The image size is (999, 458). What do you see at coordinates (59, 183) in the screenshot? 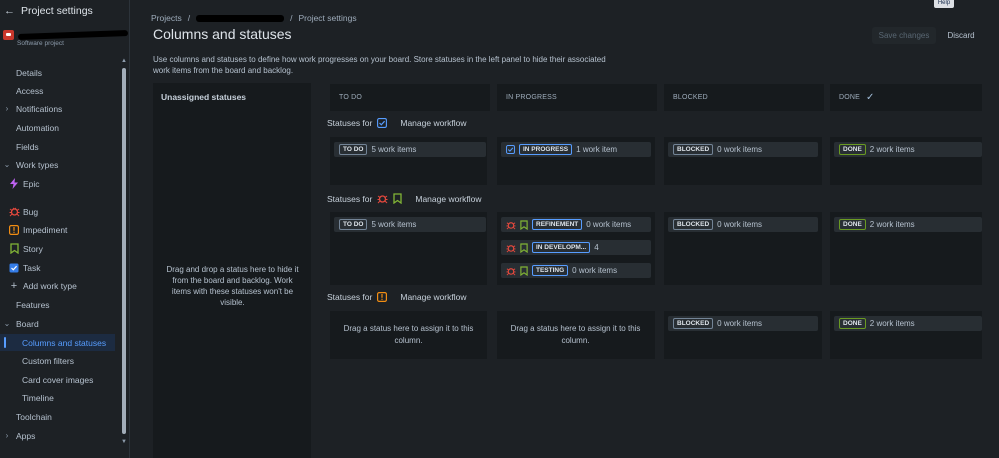
I see `sidebar-item-epic: Epic` at bounding box center [59, 183].